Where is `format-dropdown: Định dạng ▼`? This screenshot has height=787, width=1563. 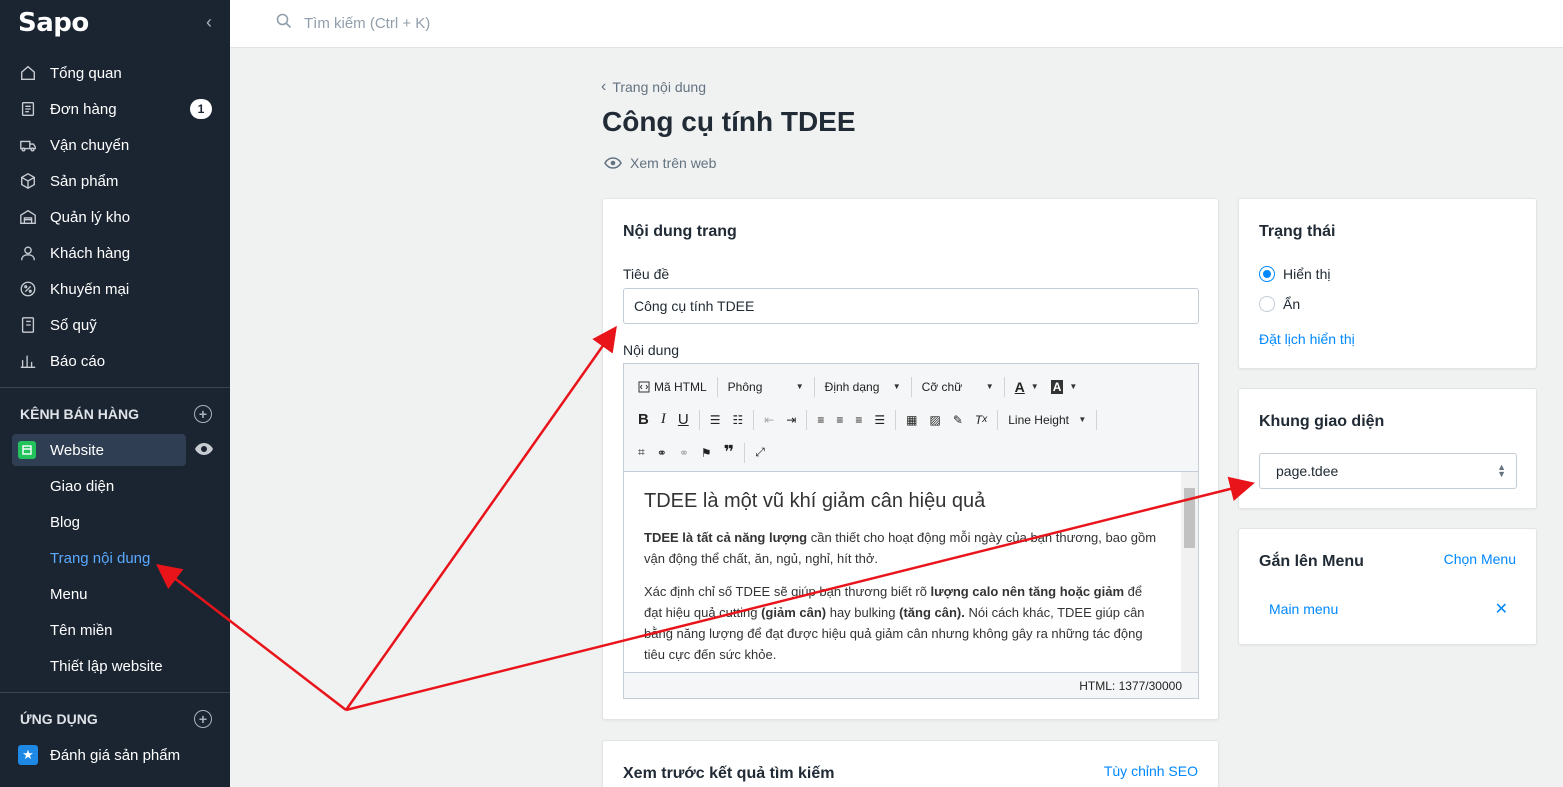
format-dropdown: Định dạng ▼ is located at coordinates (863, 387).